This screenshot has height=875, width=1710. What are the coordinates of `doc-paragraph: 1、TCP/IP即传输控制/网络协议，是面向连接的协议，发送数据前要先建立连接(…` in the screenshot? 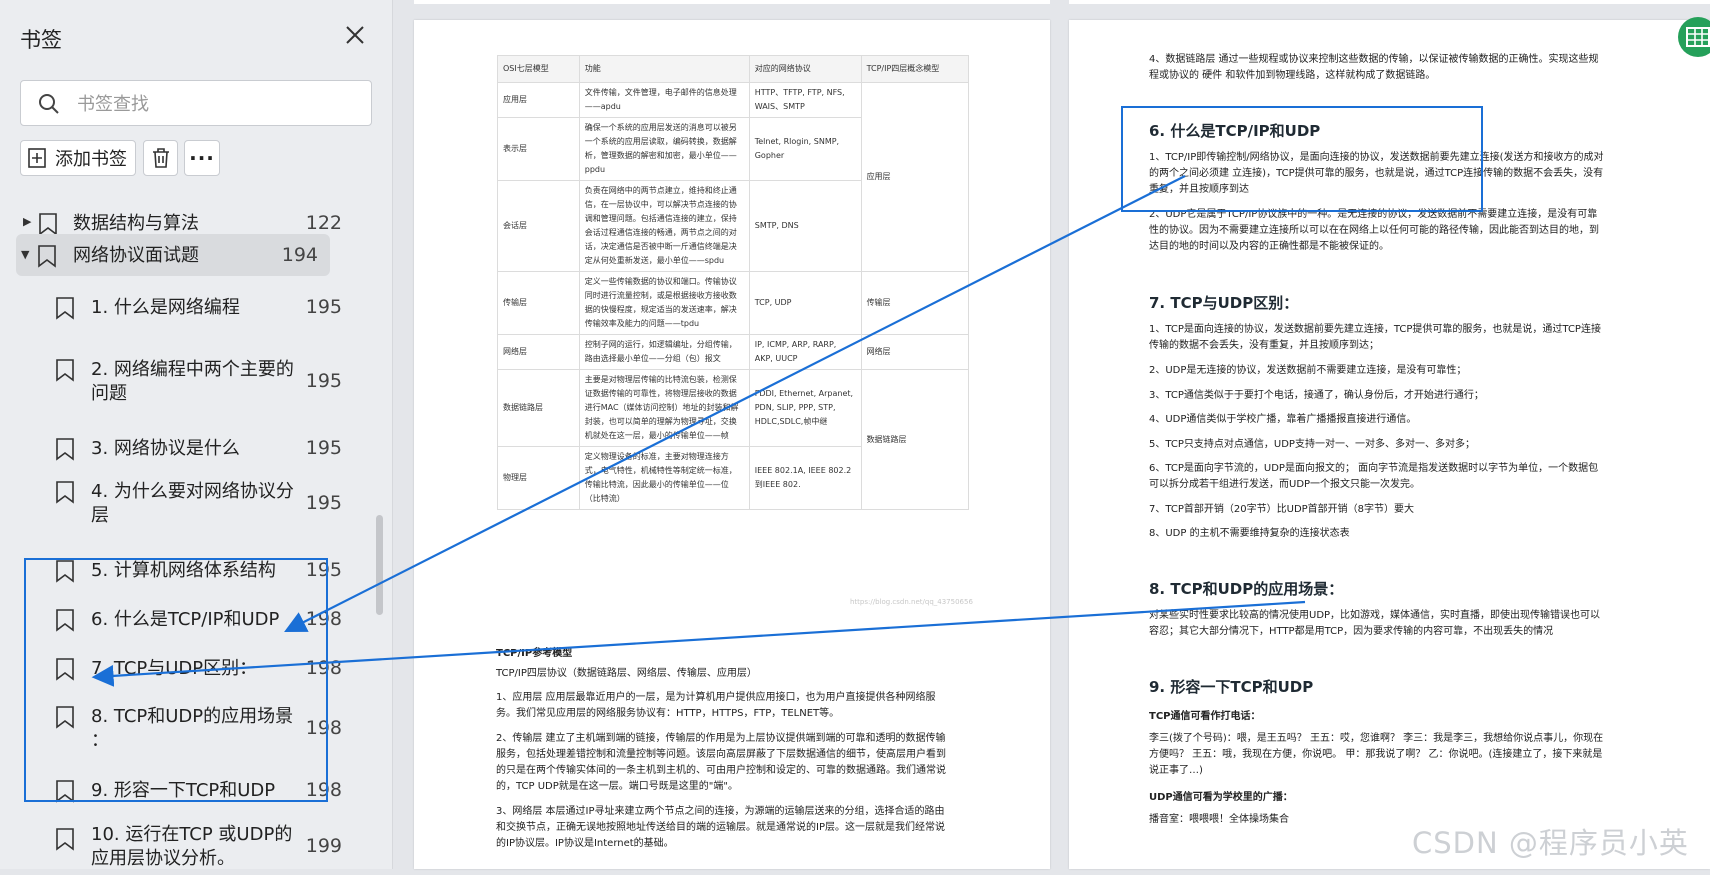 It's located at (1376, 157).